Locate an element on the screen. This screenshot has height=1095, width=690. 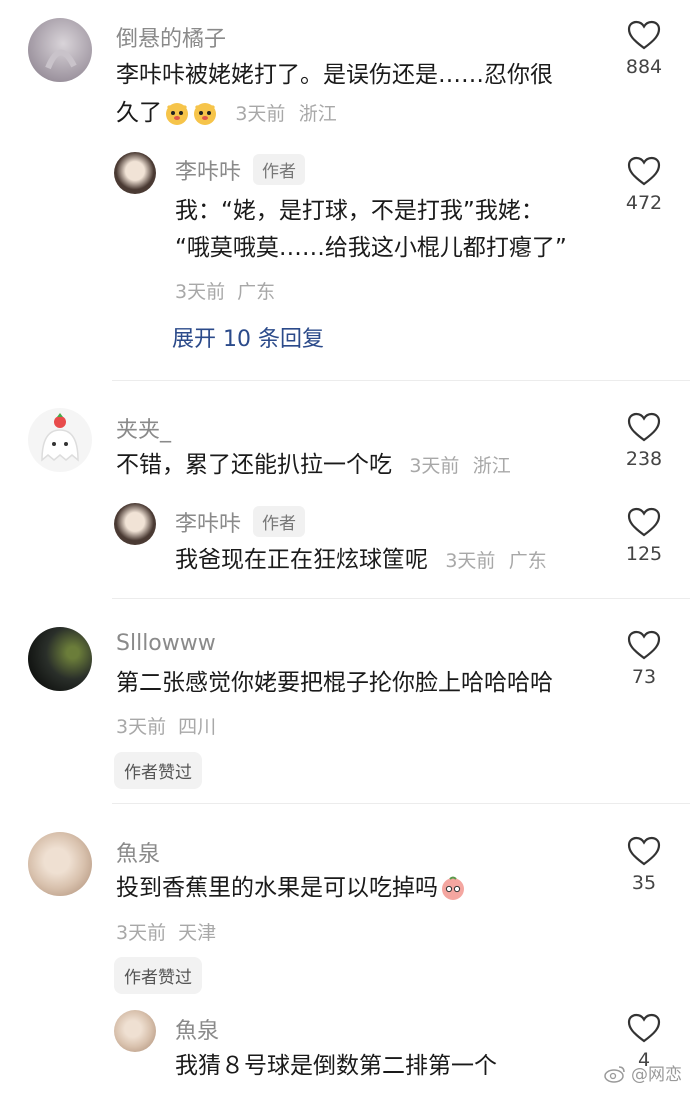
reply-text: 我爸现在正在狂炫球筐呢 is located at coordinates (301, 560).